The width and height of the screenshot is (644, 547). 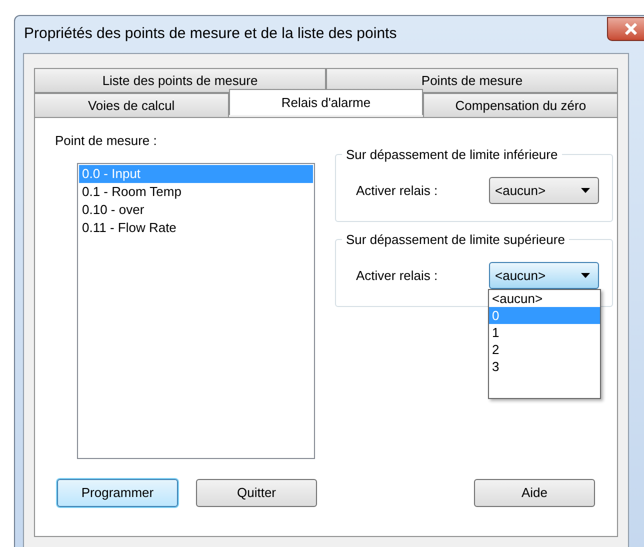 I want to click on dialog-button: Programmer, so click(x=117, y=492).